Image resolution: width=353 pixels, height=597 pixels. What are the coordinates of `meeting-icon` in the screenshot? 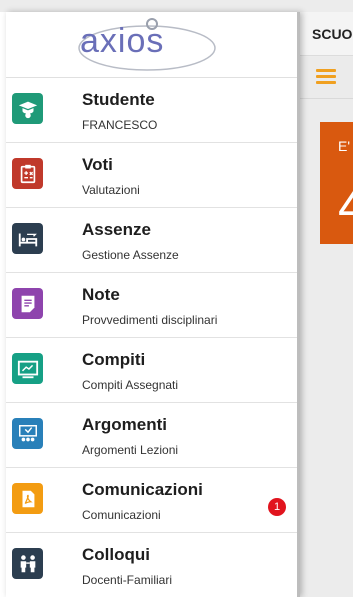 It's located at (27, 563).